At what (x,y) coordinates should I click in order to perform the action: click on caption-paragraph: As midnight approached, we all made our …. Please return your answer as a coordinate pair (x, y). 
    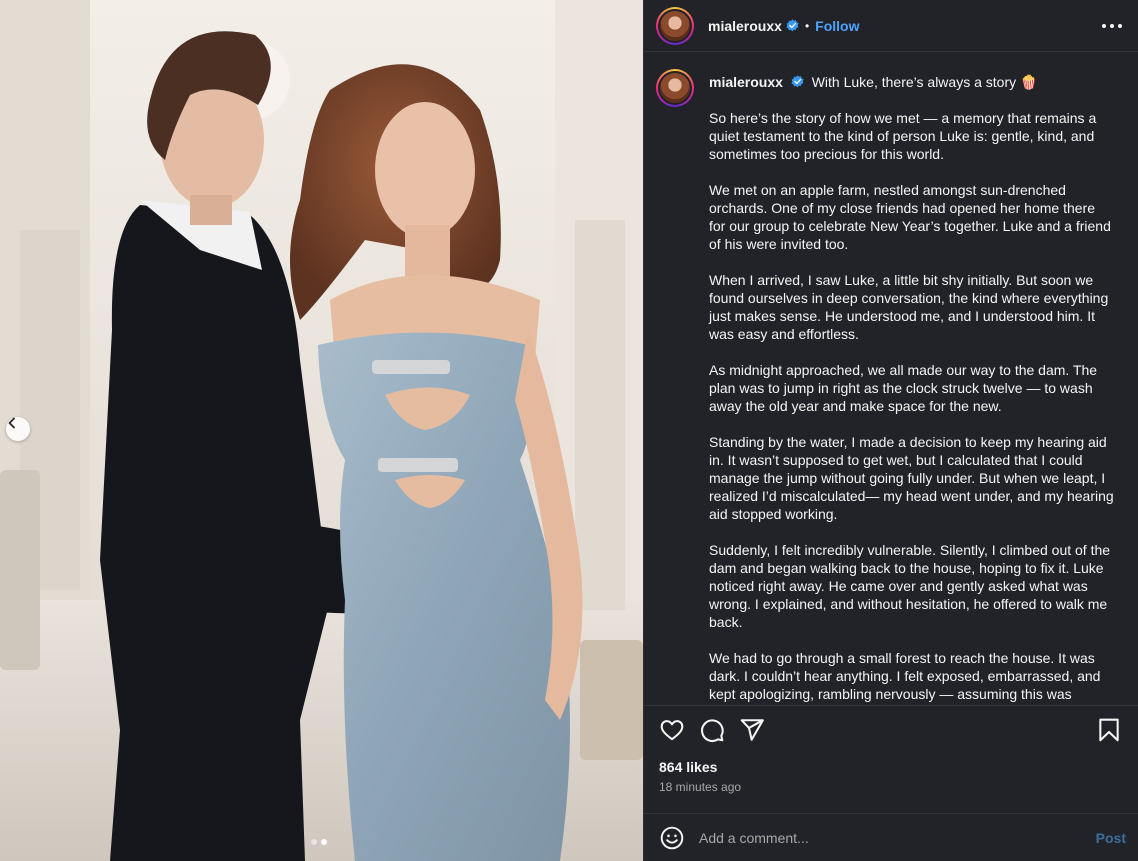
    Looking at the image, I should click on (903, 388).